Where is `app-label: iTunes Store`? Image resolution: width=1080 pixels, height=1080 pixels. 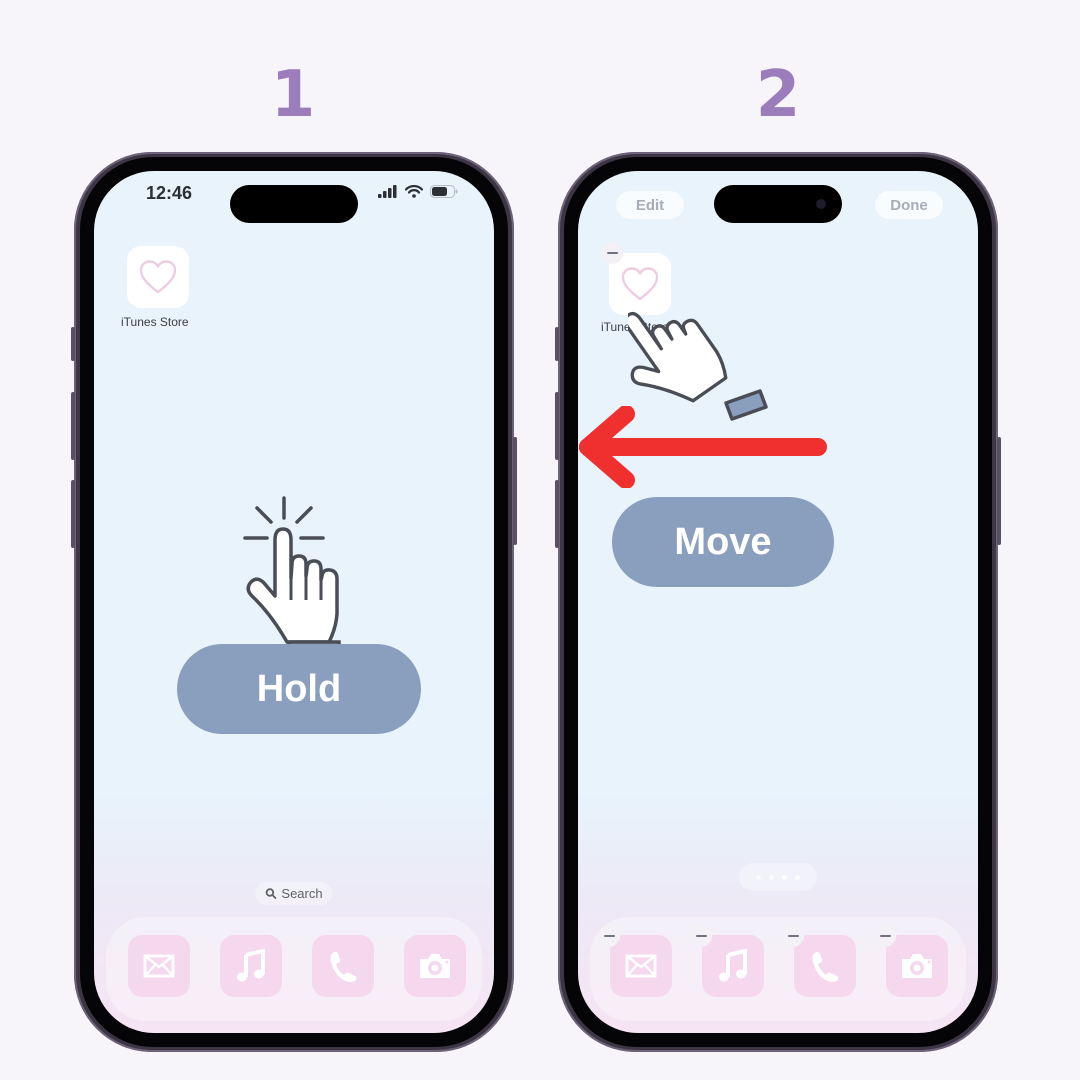
app-label: iTunes Store is located at coordinates (155, 322).